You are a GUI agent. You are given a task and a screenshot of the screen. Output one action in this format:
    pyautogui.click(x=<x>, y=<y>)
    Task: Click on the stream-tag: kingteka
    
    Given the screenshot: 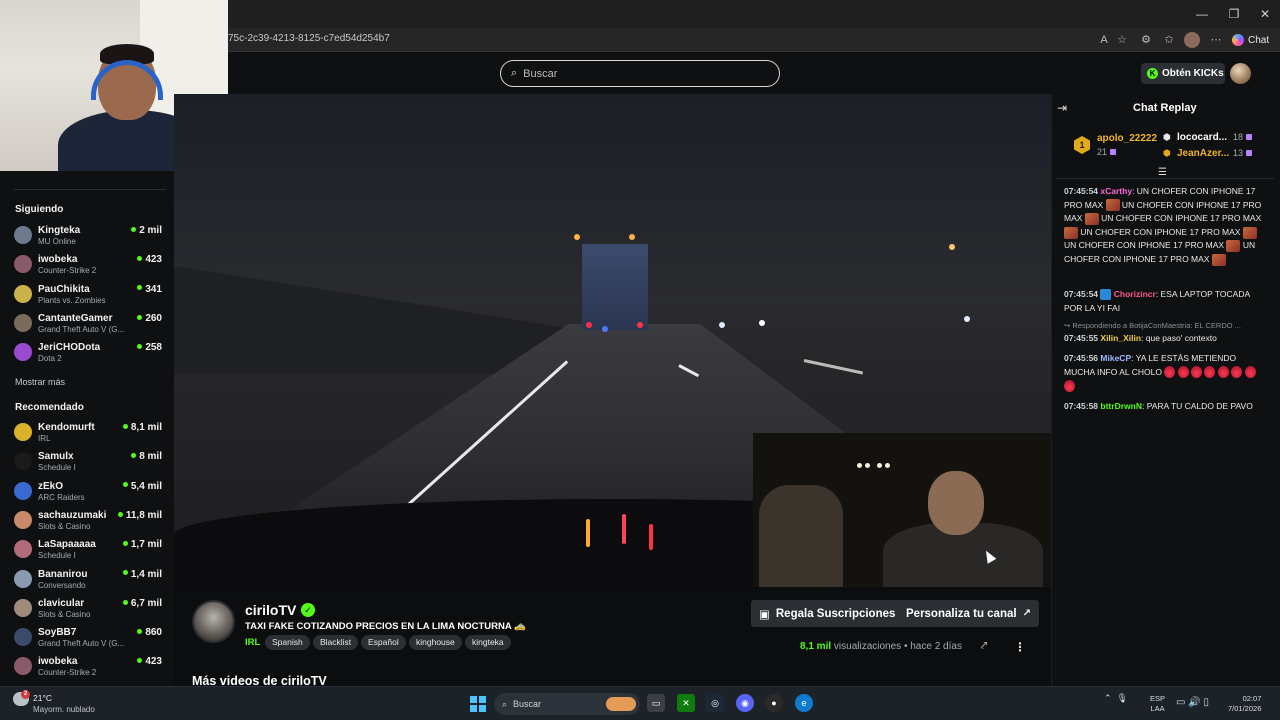 What is the action you would take?
    pyautogui.click(x=488, y=642)
    